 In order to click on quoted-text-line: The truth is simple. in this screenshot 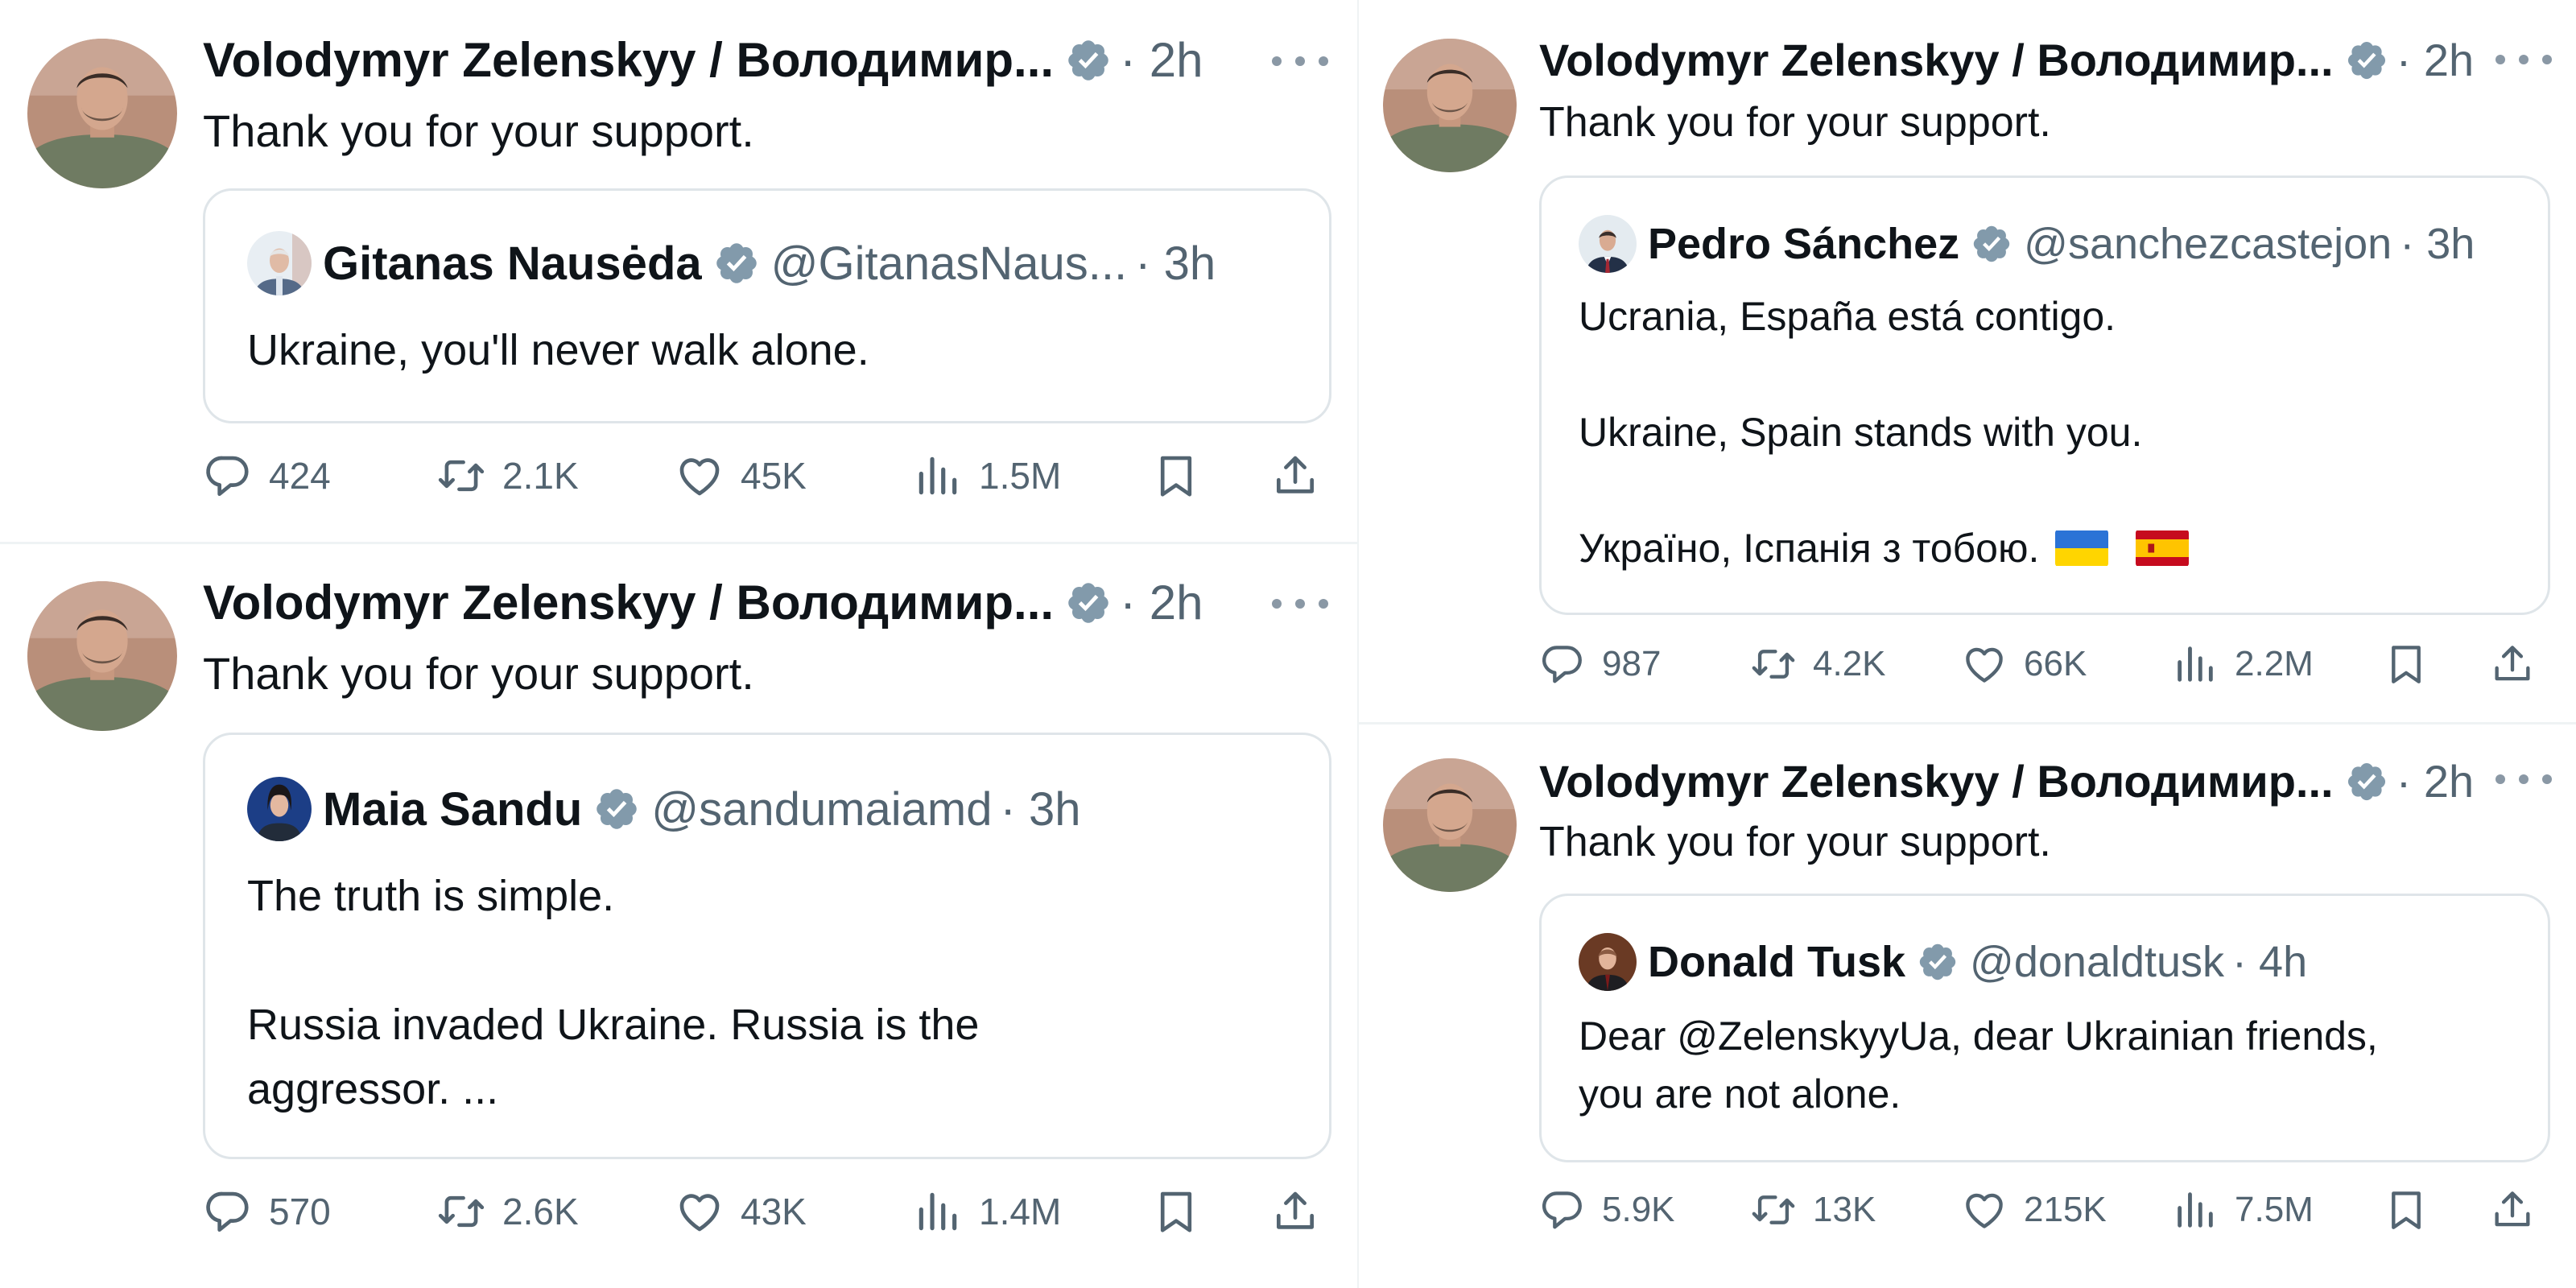, I will do `click(431, 896)`.